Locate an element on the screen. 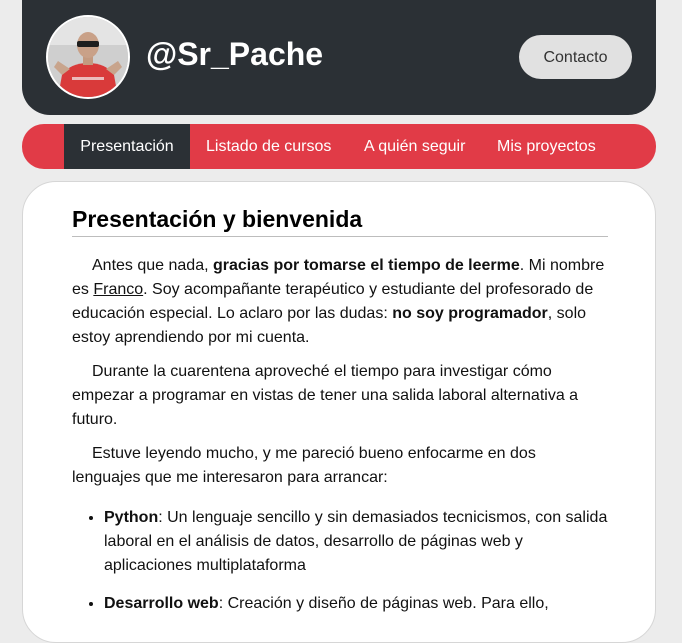  avatar-photo is located at coordinates (88, 57).